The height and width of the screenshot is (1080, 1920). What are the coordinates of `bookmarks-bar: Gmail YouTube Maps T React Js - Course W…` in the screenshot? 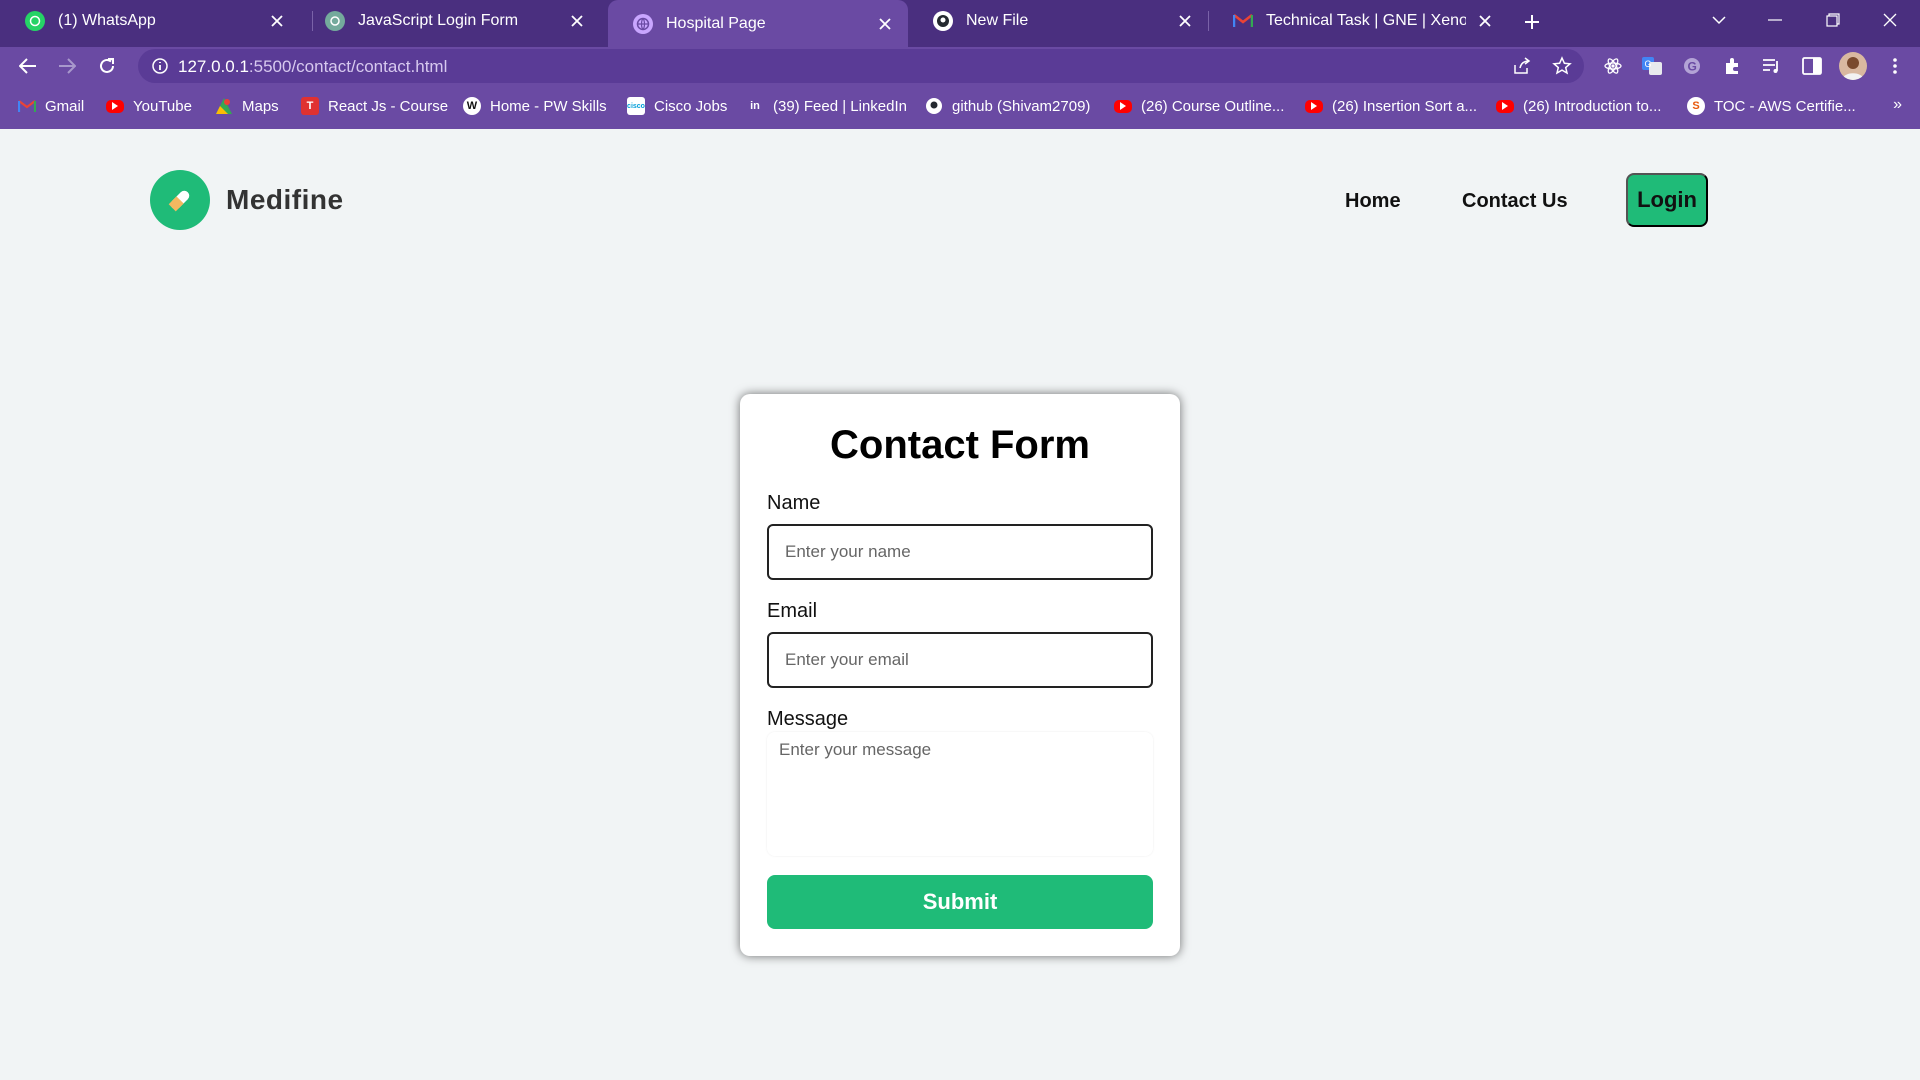 It's located at (960, 106).